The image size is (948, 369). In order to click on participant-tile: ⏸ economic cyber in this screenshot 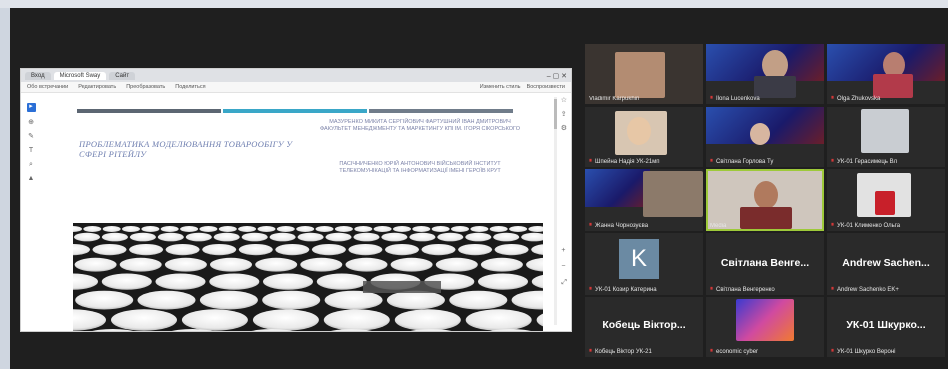, I will do `click(765, 327)`.